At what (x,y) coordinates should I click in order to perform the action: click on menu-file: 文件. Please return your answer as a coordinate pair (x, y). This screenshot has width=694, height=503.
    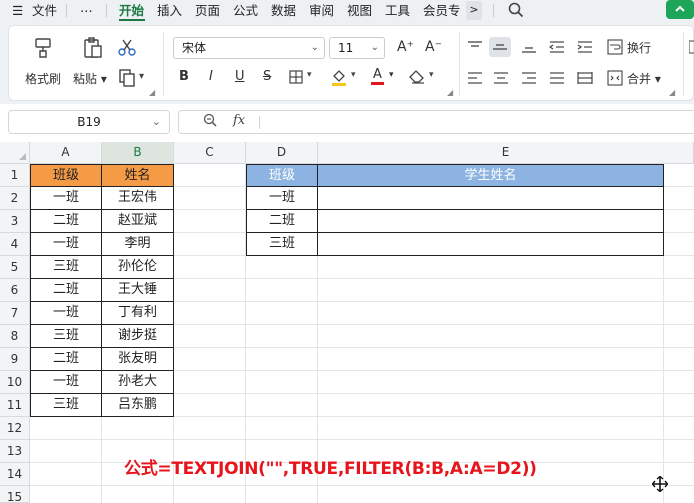
    Looking at the image, I should click on (44, 11).